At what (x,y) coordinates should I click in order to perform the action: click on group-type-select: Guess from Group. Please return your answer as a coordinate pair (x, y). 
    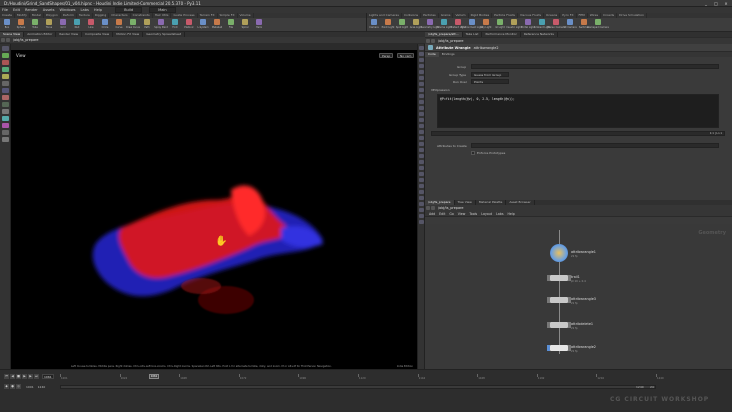
    Looking at the image, I should click on (490, 74).